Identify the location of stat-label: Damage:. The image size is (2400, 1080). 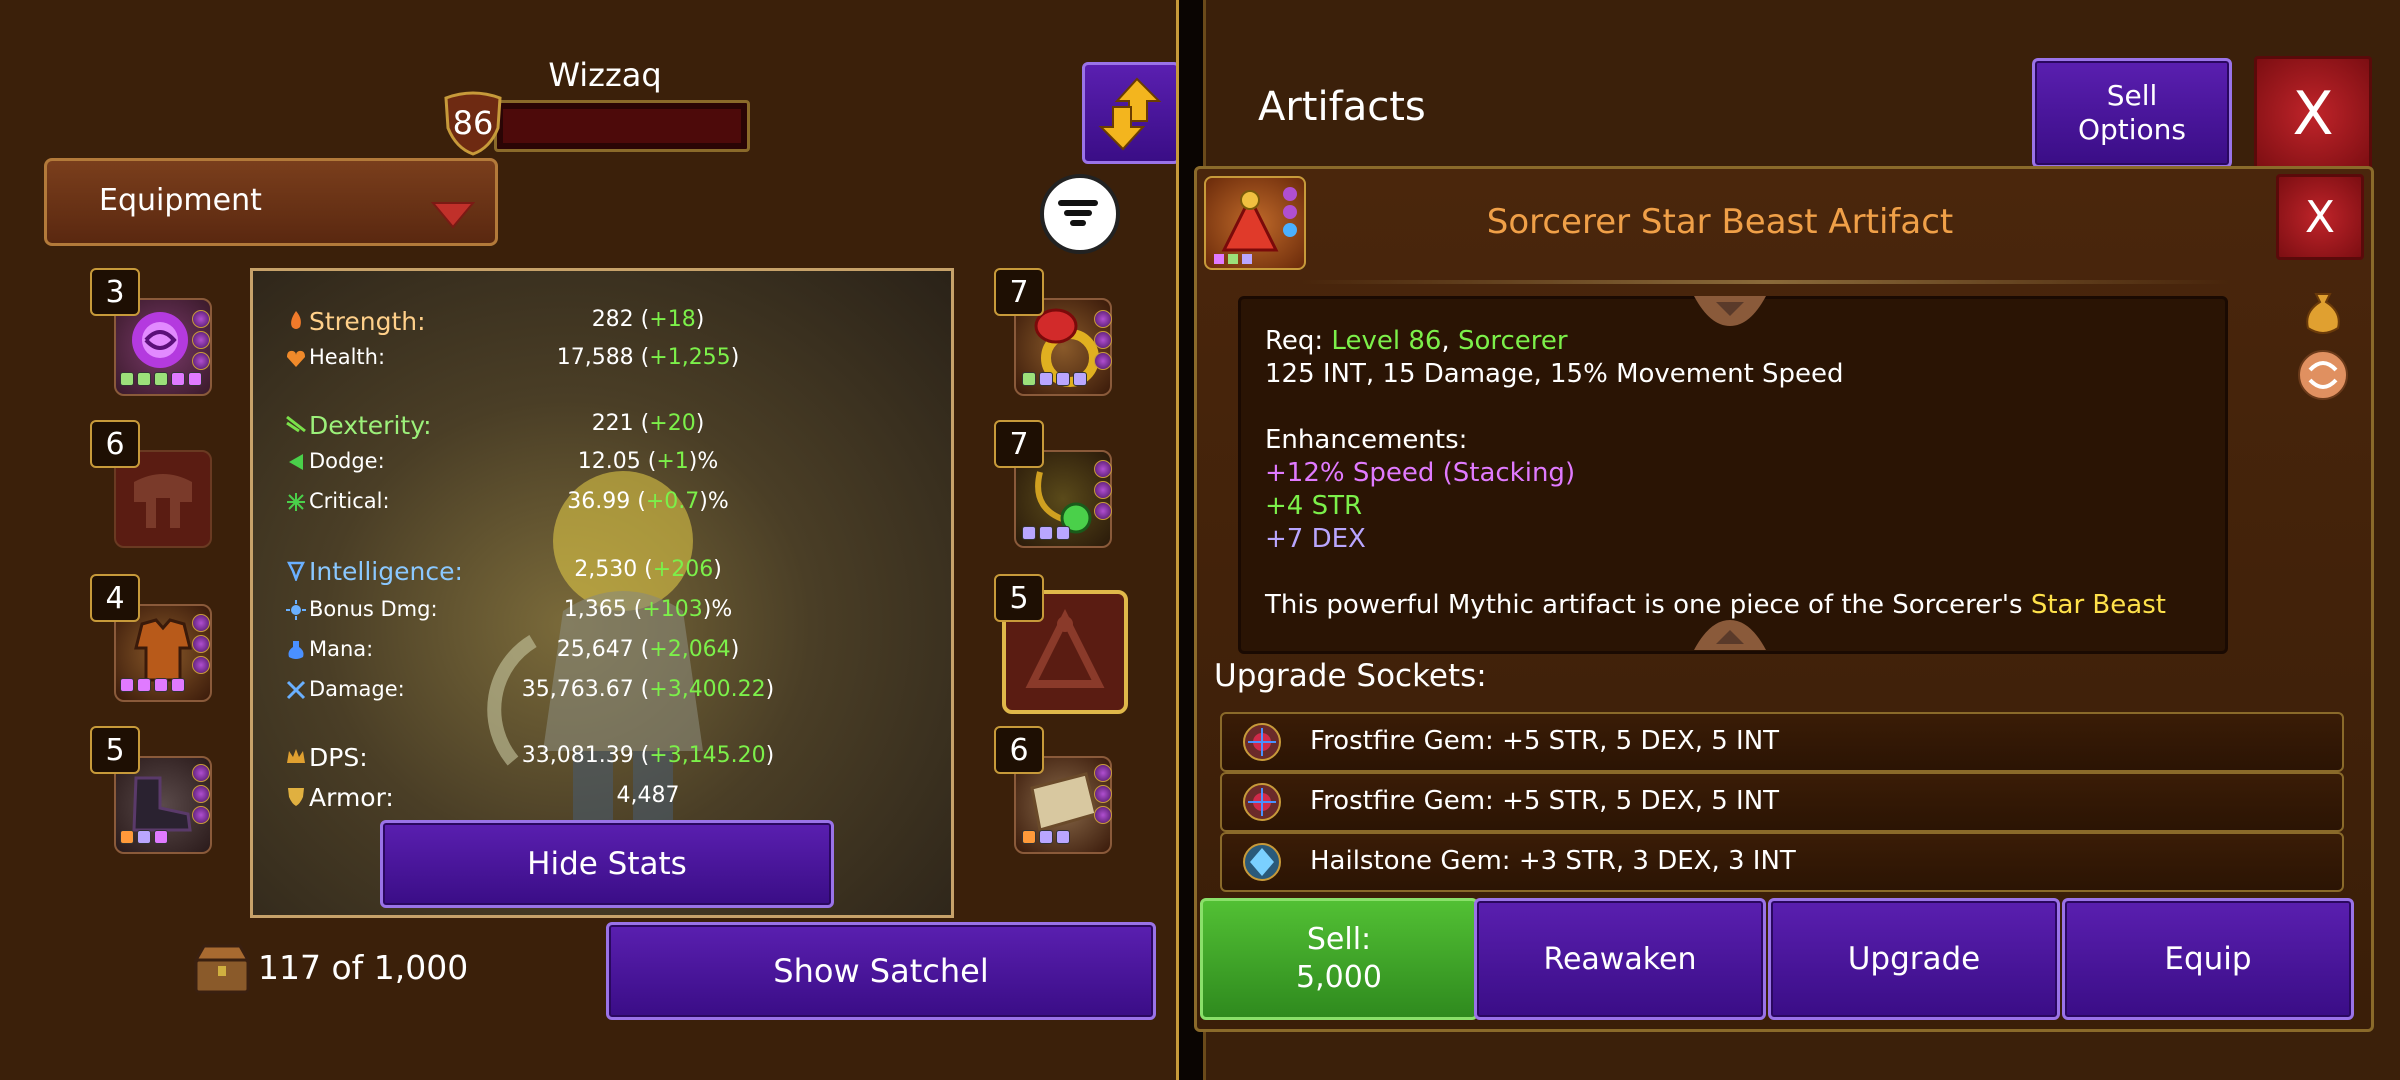
(357, 689).